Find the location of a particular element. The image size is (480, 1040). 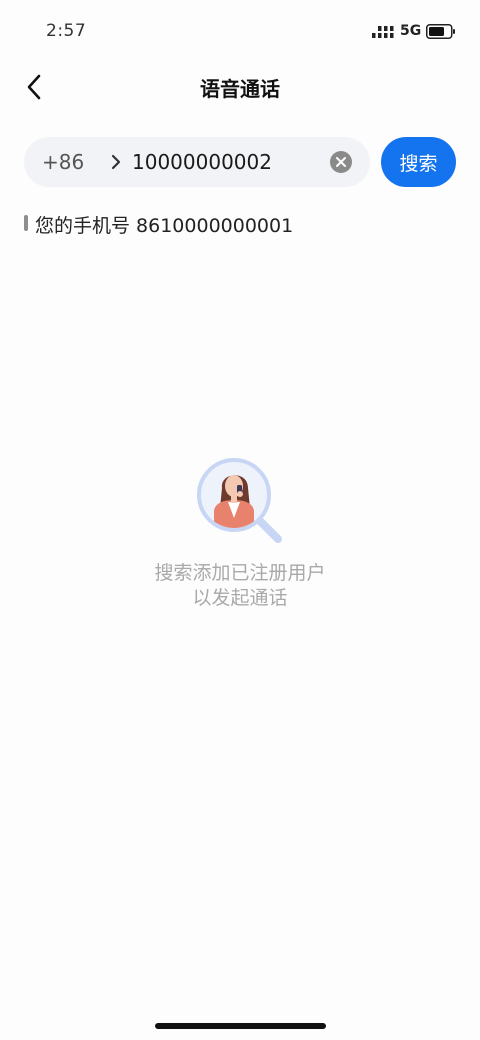

phone-search-input is located at coordinates (232, 162).